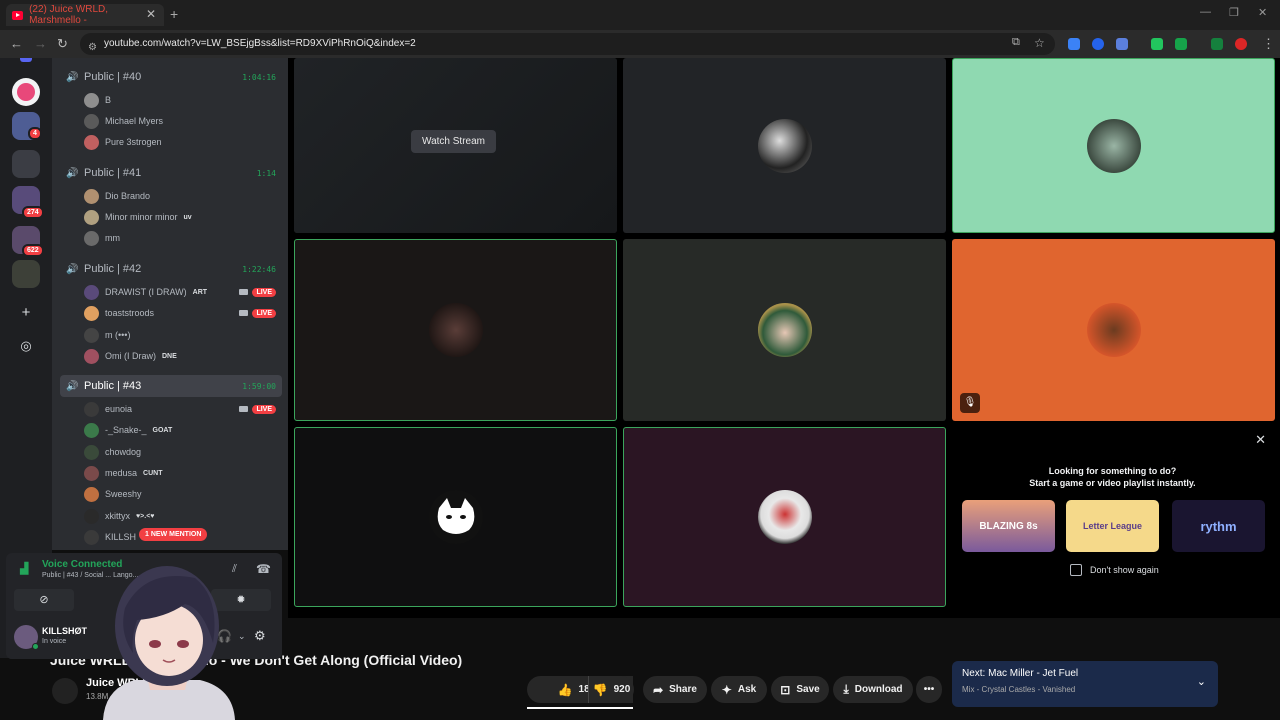 The height and width of the screenshot is (720, 1280). What do you see at coordinates (259, 386) in the screenshot?
I see `voice-duration: 1:59:00` at bounding box center [259, 386].